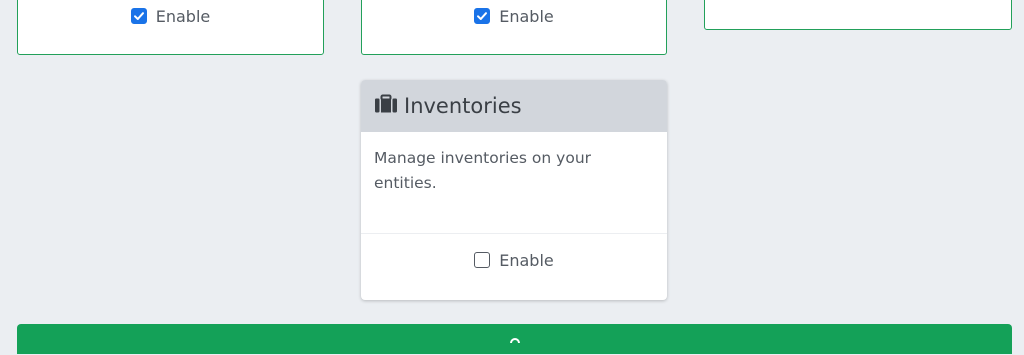 This screenshot has width=1024, height=355. I want to click on briefcase-icon, so click(386, 106).